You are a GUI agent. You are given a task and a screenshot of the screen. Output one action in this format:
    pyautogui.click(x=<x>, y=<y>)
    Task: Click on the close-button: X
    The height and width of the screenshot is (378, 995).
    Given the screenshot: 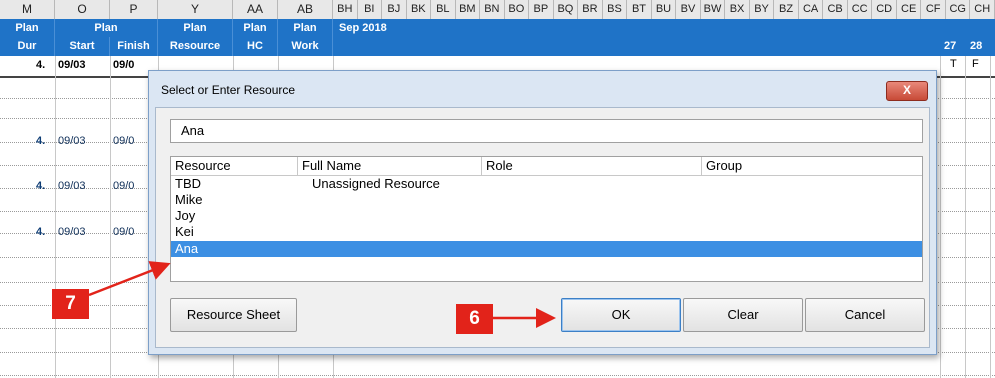 What is the action you would take?
    pyautogui.click(x=907, y=91)
    